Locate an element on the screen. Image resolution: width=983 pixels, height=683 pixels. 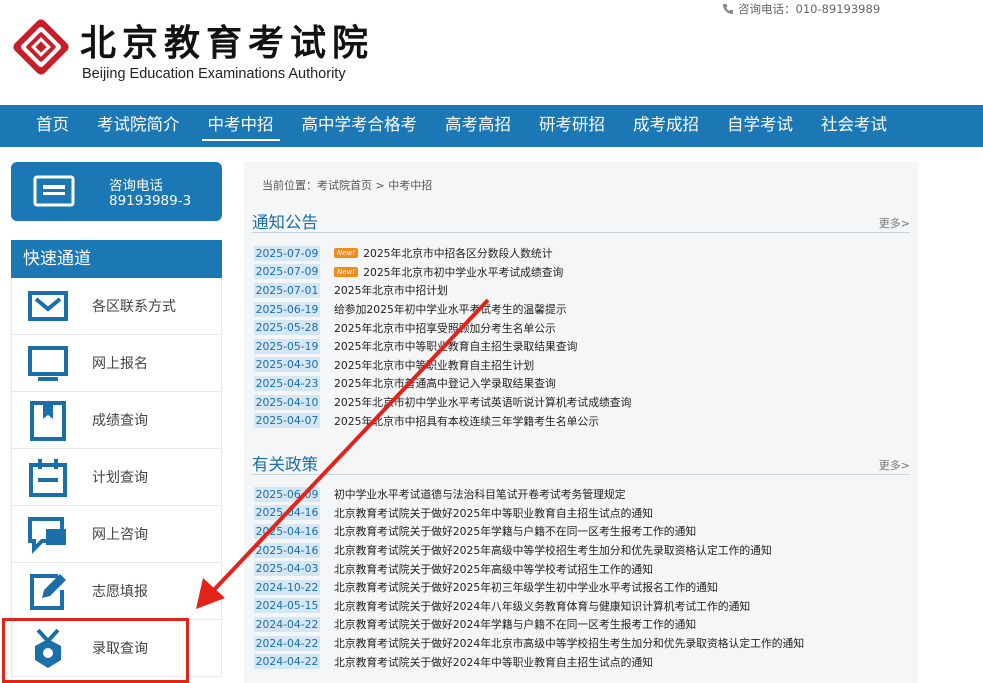
policies-row: 2025-06-09 初中学业水平考试道德与法治科目笔试开卷考试考务管理规定 is located at coordinates (581, 494).